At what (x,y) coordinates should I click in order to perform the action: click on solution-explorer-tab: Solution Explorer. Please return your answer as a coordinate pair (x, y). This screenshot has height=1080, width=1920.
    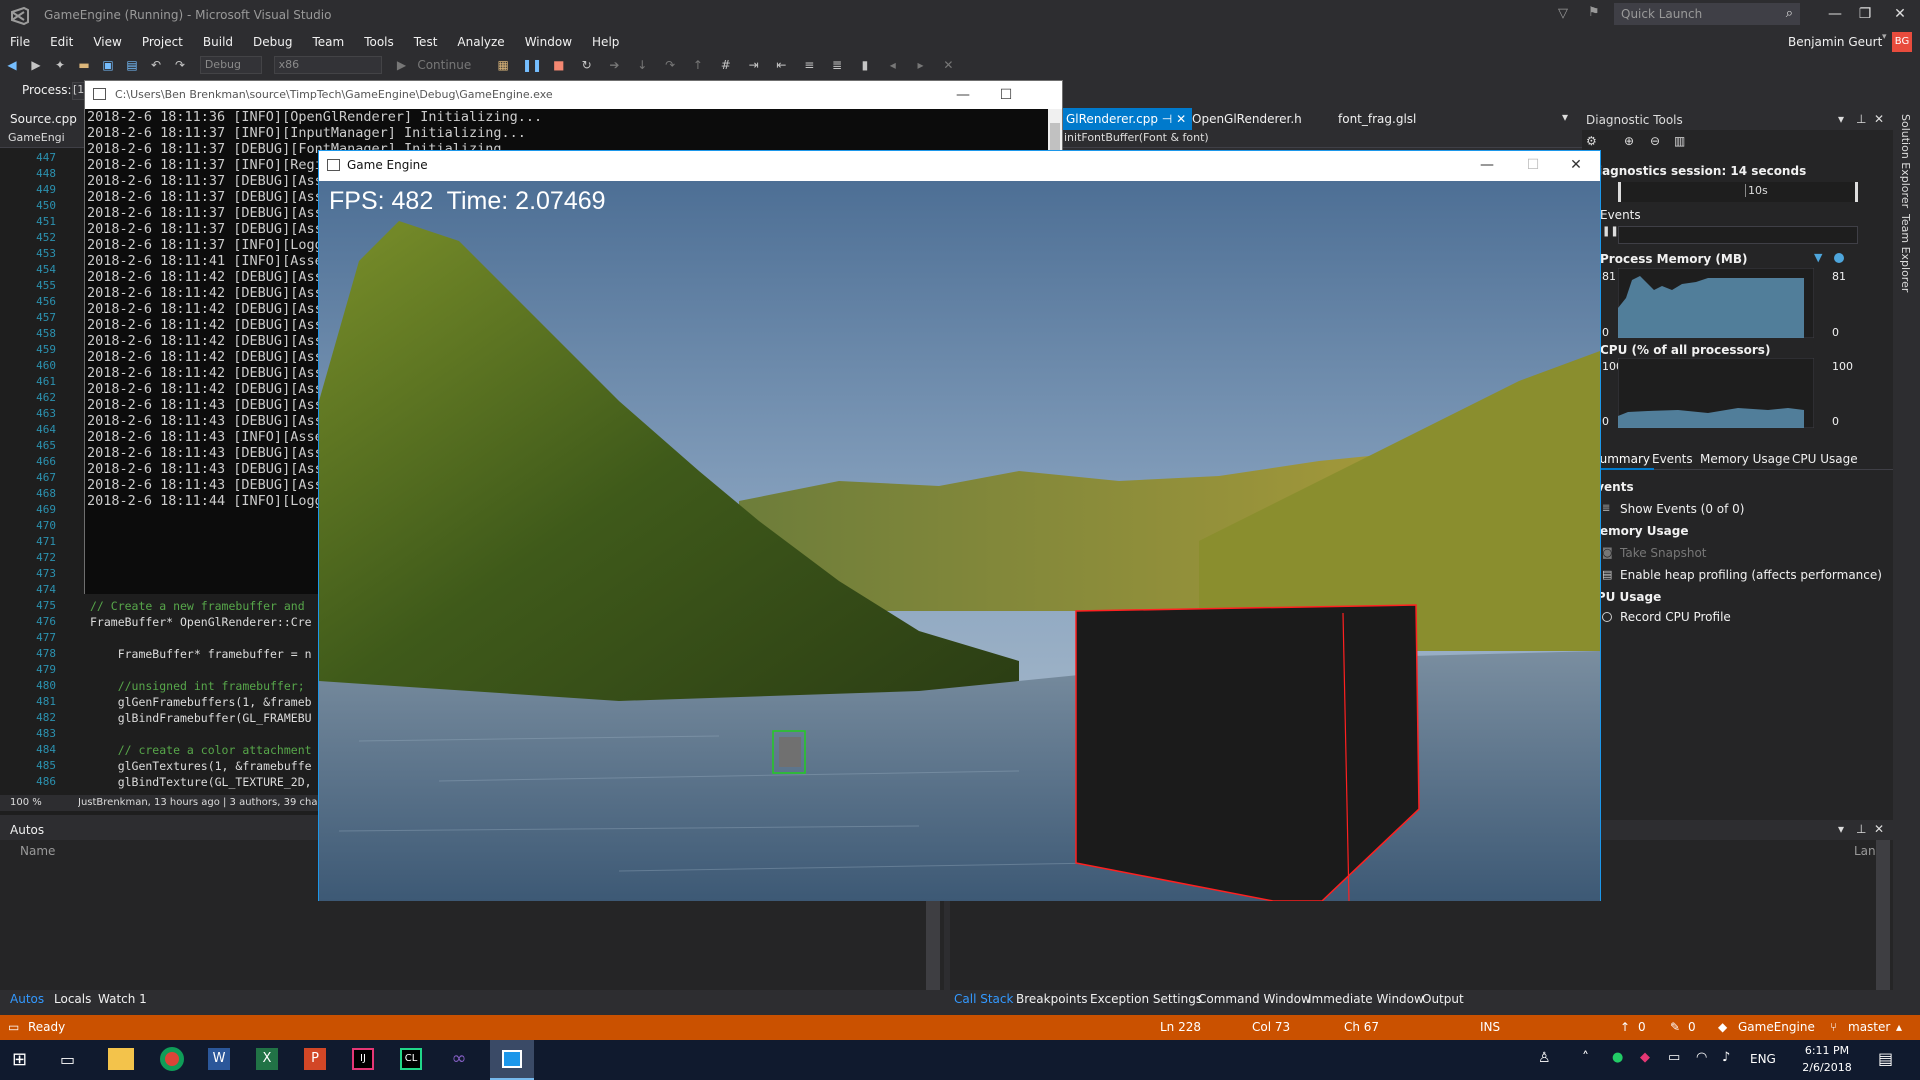
    Looking at the image, I should click on (1905, 161).